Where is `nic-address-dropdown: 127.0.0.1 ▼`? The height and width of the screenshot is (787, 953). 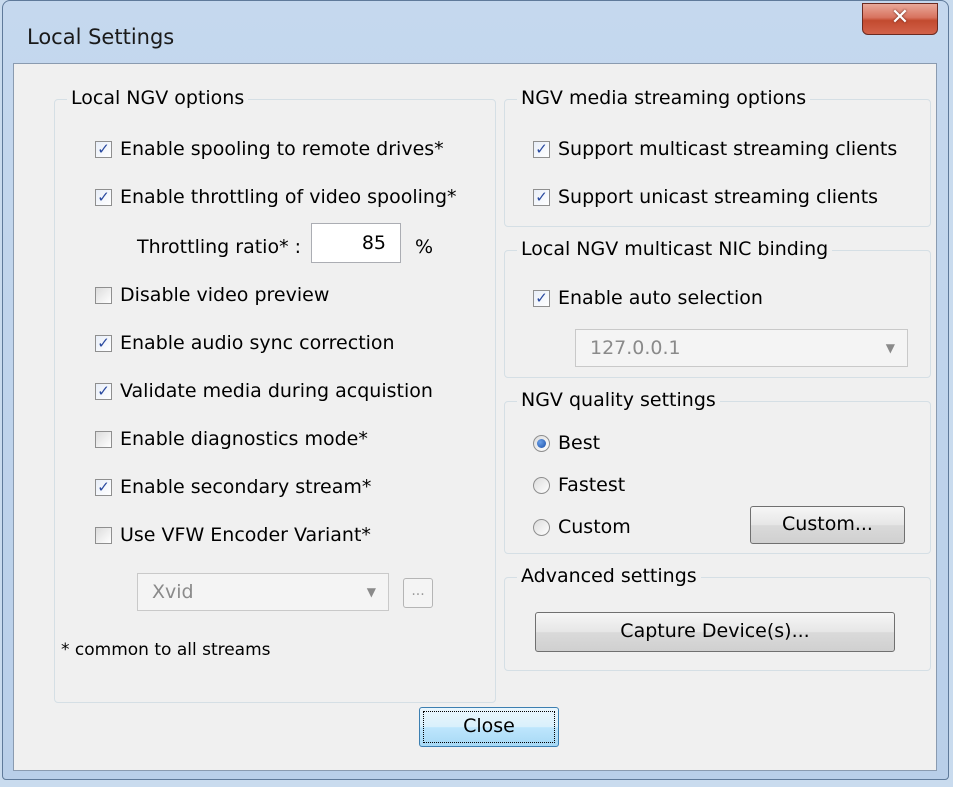
nic-address-dropdown: 127.0.0.1 ▼ is located at coordinates (741, 348).